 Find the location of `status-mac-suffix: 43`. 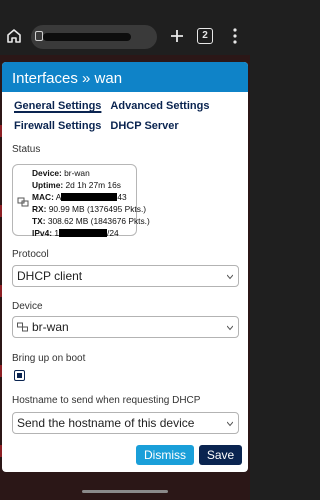

status-mac-suffix: 43 is located at coordinates (122, 197).